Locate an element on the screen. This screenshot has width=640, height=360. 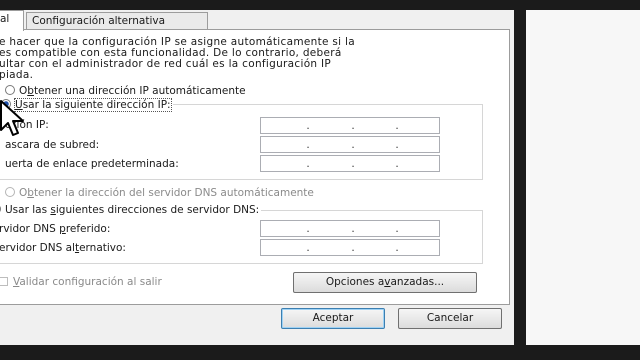
dns-auto-radio is located at coordinates (10, 192).